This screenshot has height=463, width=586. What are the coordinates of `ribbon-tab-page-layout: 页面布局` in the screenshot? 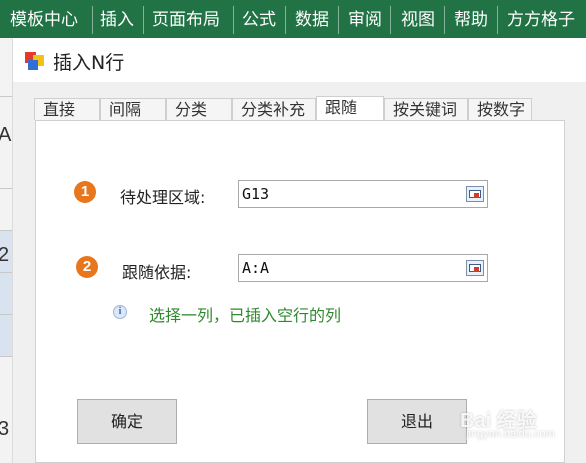 It's located at (186, 19).